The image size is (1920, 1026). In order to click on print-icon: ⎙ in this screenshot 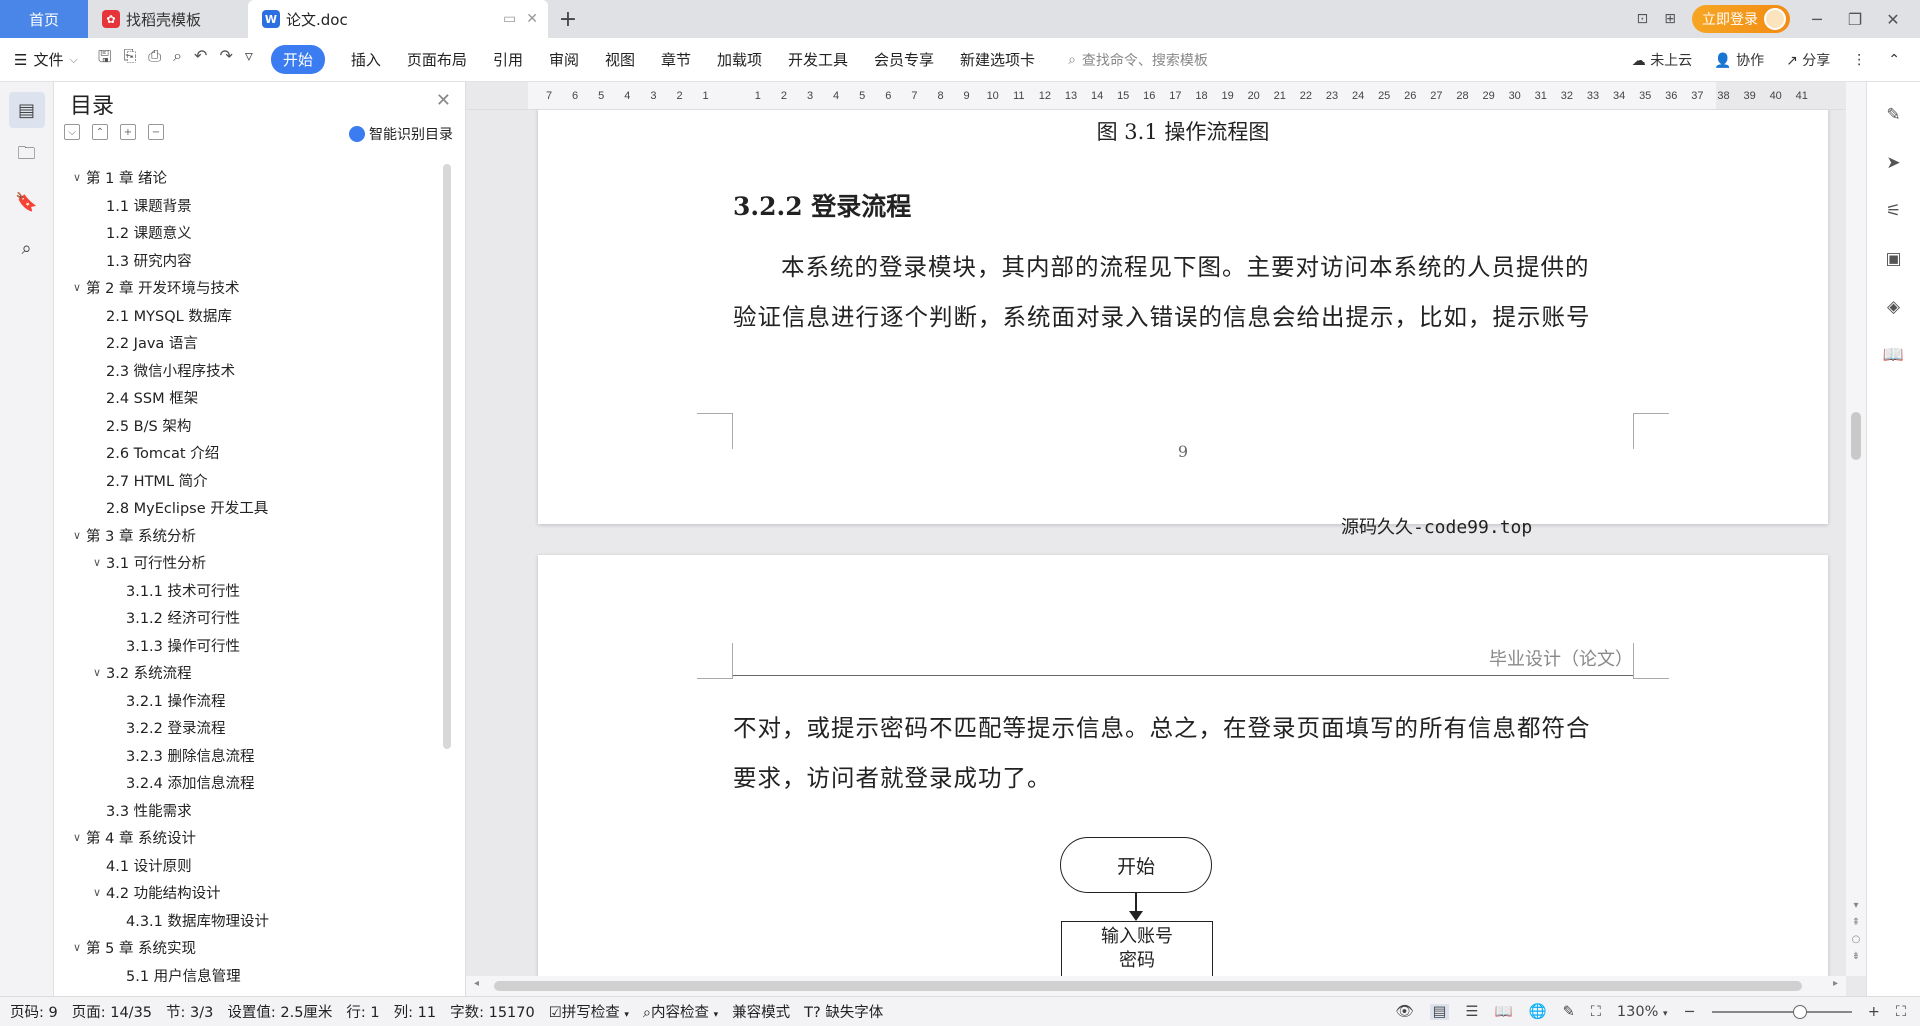, I will do `click(154, 59)`.